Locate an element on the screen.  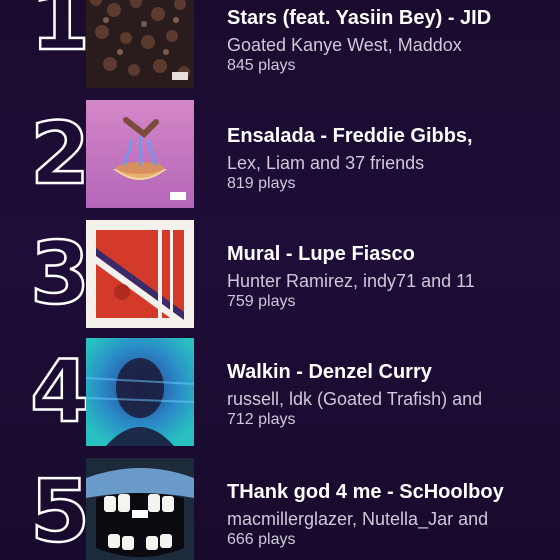
rank-number: 1 is located at coordinates (60, 35).